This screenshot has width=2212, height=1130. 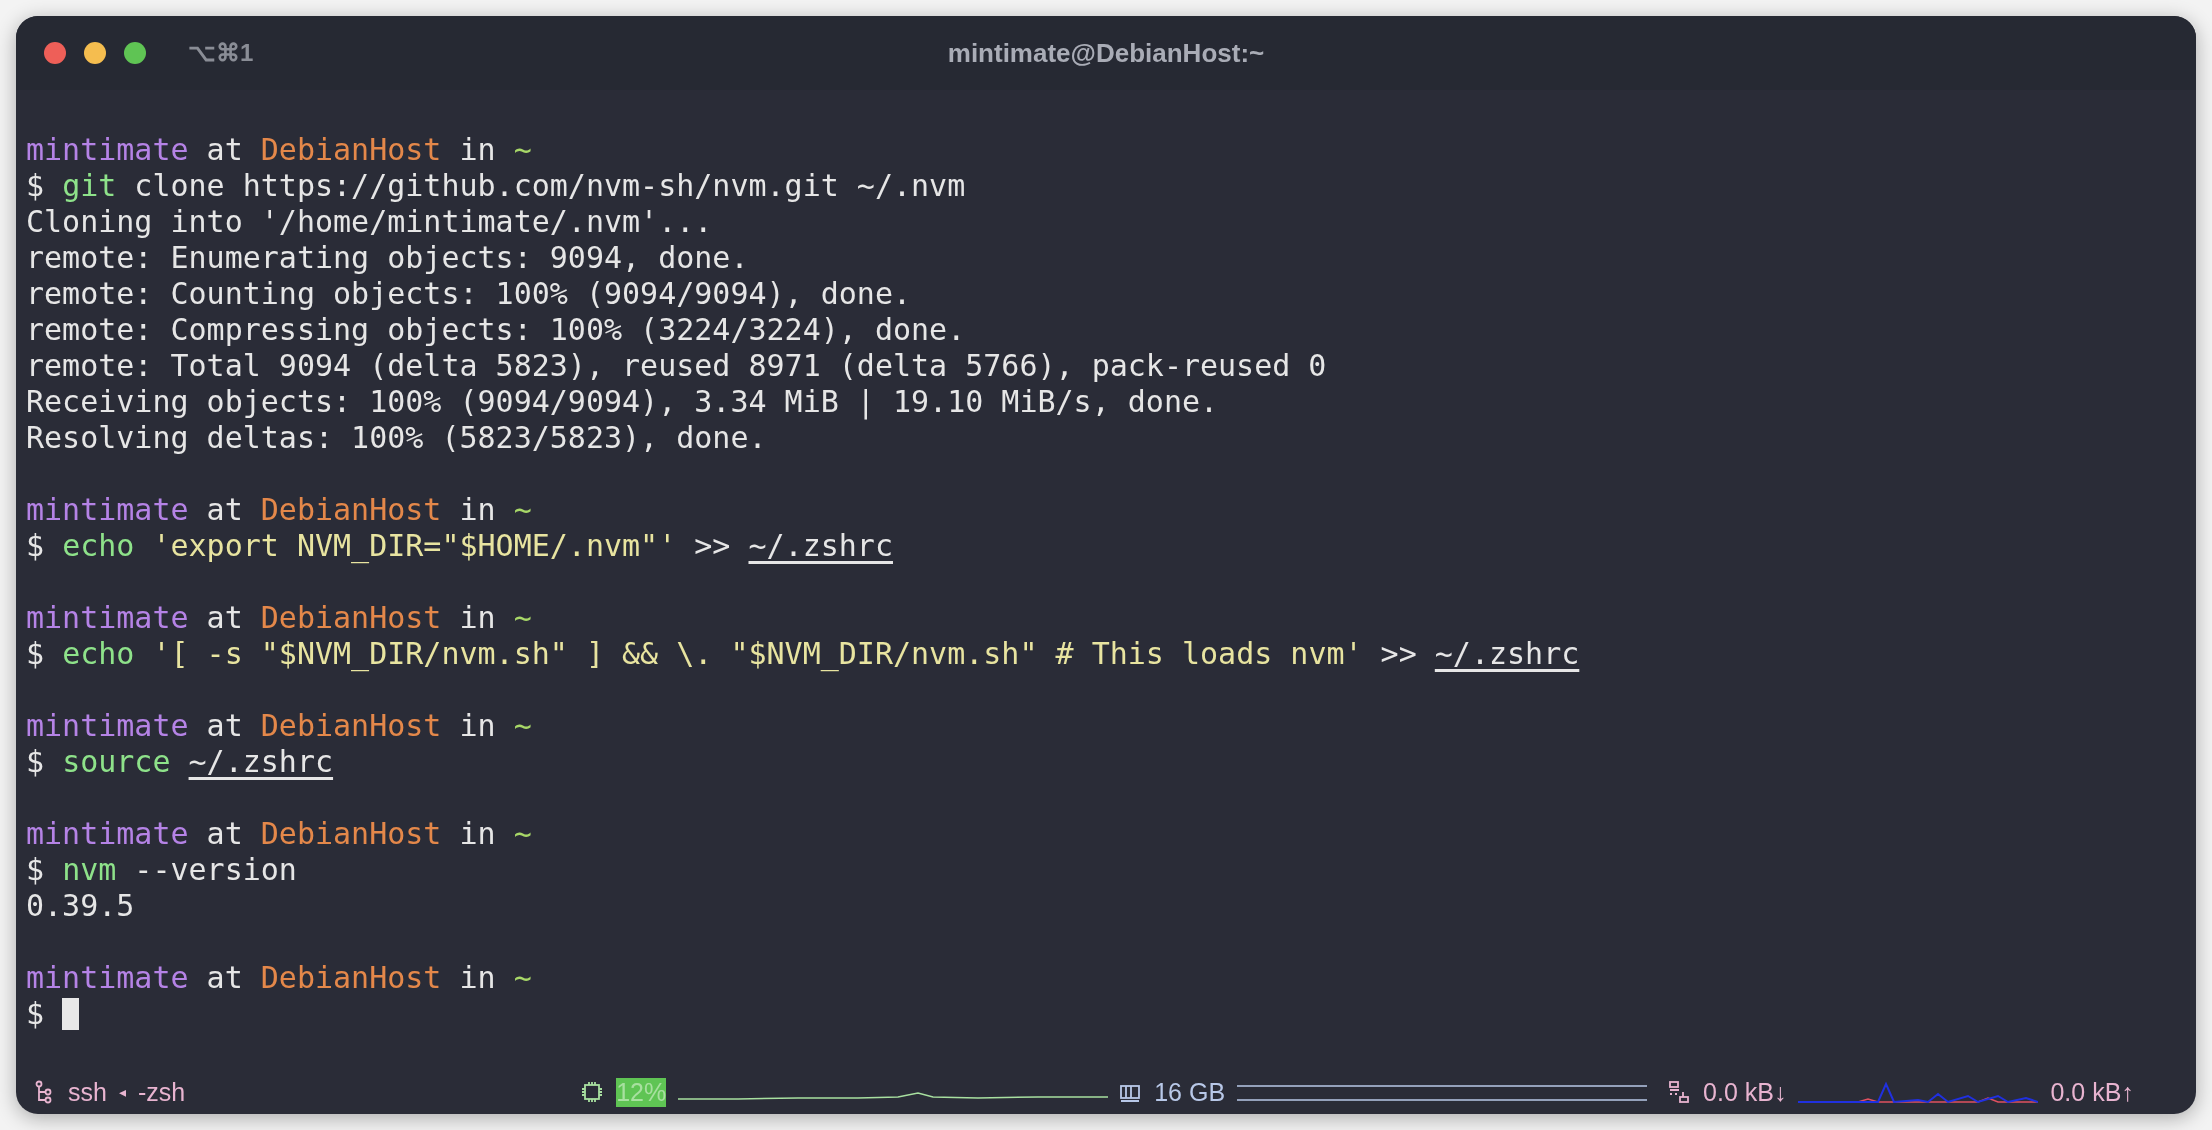 I want to click on cpu-reading: 12%, so click(x=641, y=1092).